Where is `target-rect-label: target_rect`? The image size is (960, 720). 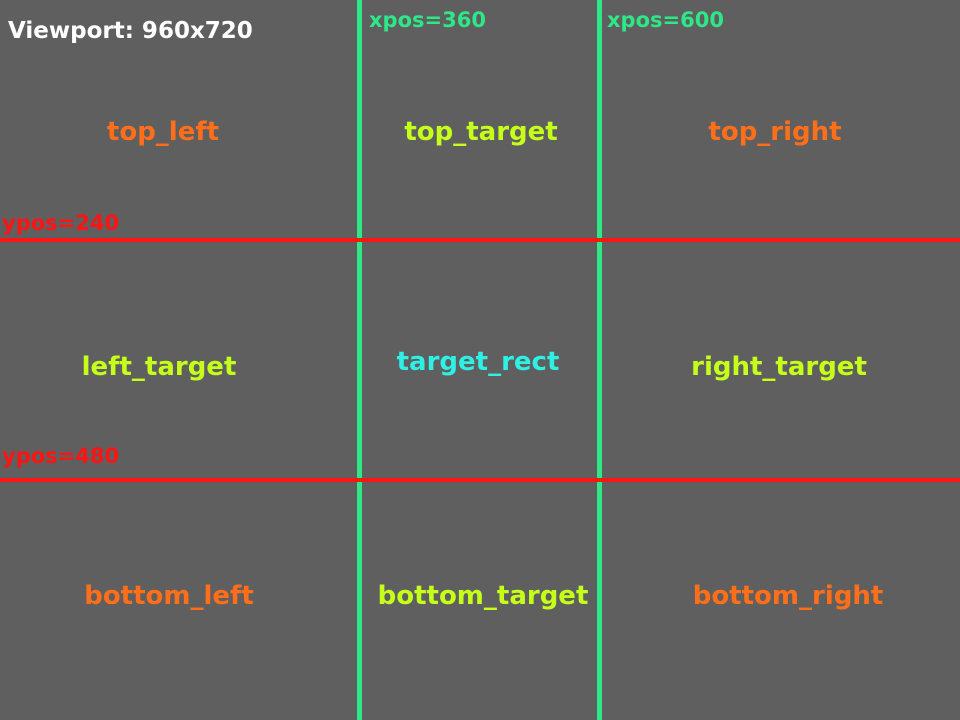 target-rect-label: target_rect is located at coordinates (478, 362).